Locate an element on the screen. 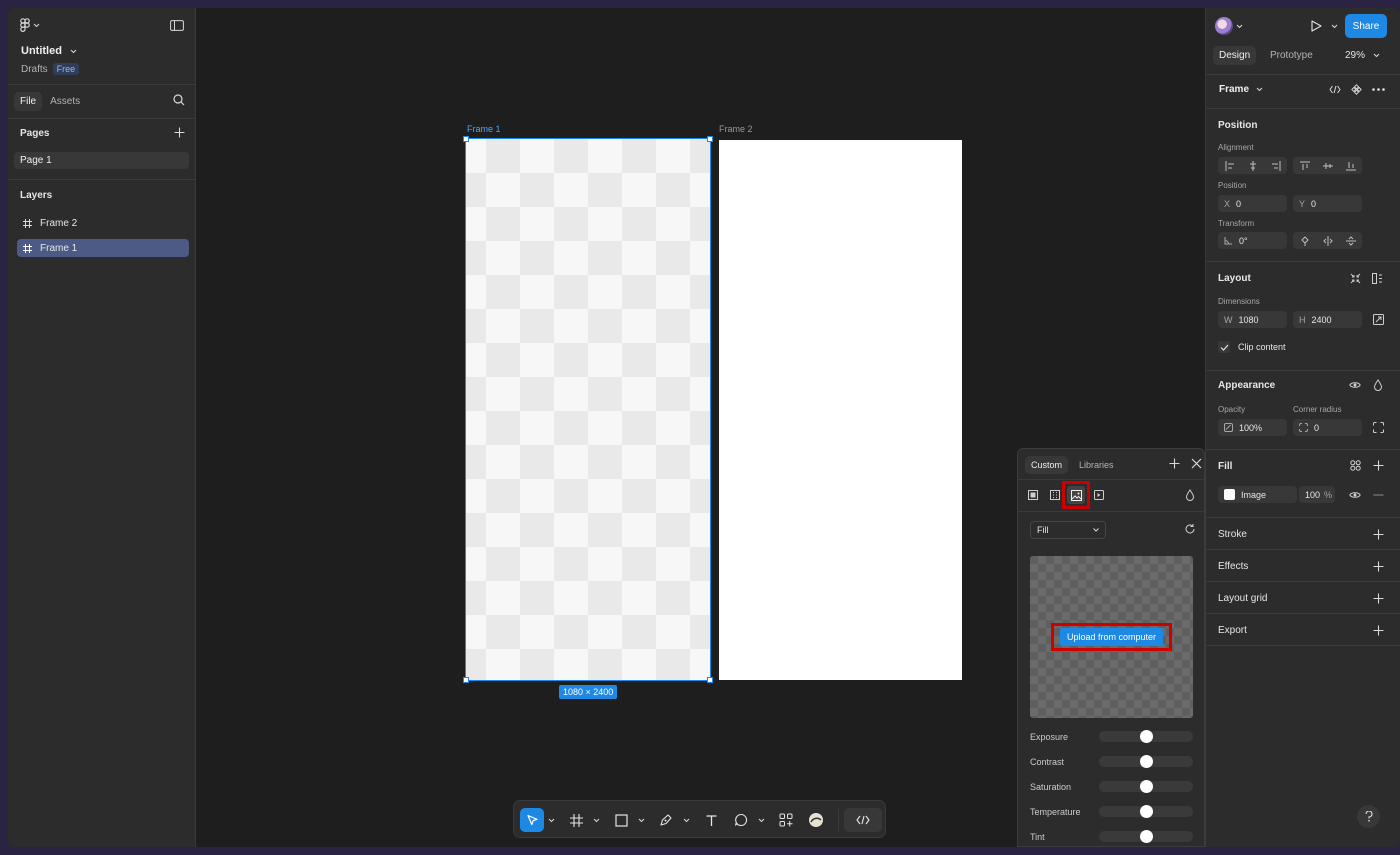 The width and height of the screenshot is (1400, 855). comment-tool-button is located at coordinates (741, 820).